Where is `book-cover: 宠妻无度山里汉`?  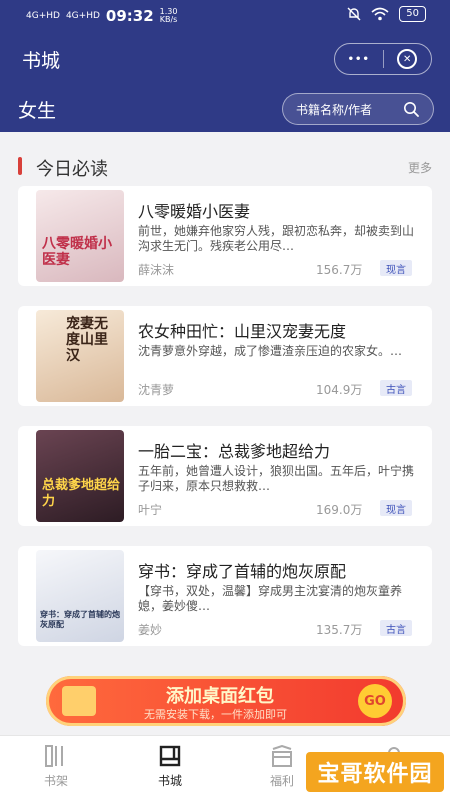
book-cover: 宠妻无度山里汉 is located at coordinates (80, 356).